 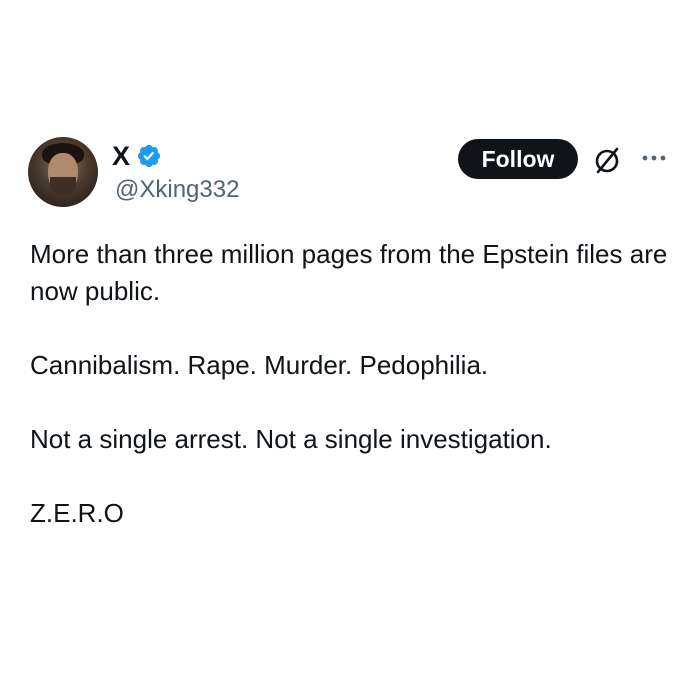 What do you see at coordinates (149, 156) in the screenshot?
I see `verified-badge-icon` at bounding box center [149, 156].